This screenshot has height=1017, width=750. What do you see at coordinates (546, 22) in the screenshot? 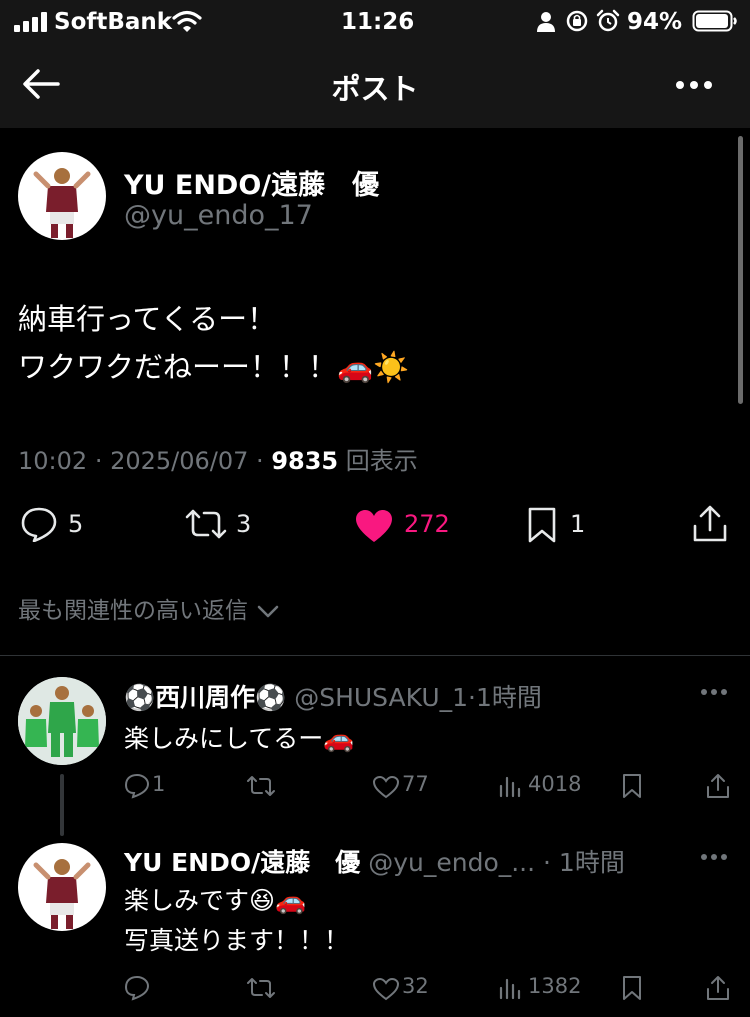
I see `person-icon` at bounding box center [546, 22].